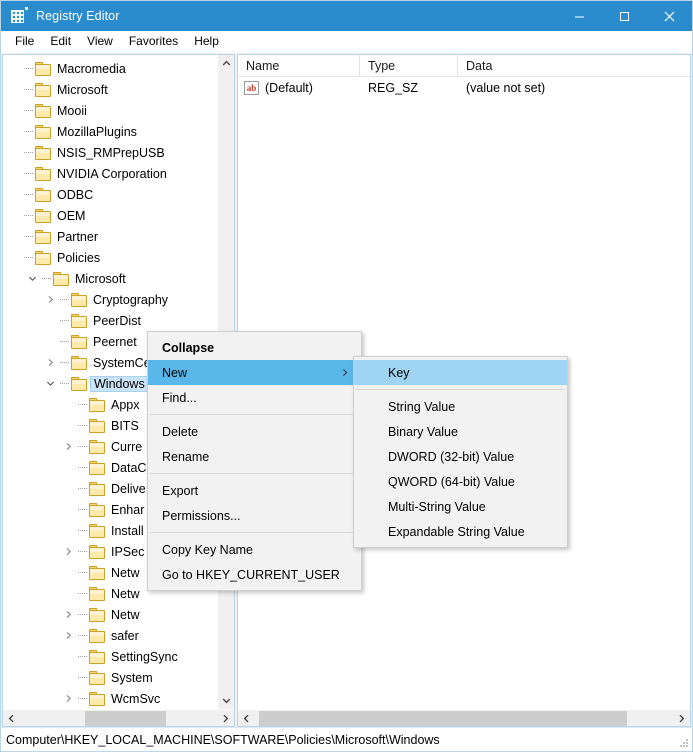  Describe the element at coordinates (574, 66) in the screenshot. I see `column-header-data: Data` at that location.